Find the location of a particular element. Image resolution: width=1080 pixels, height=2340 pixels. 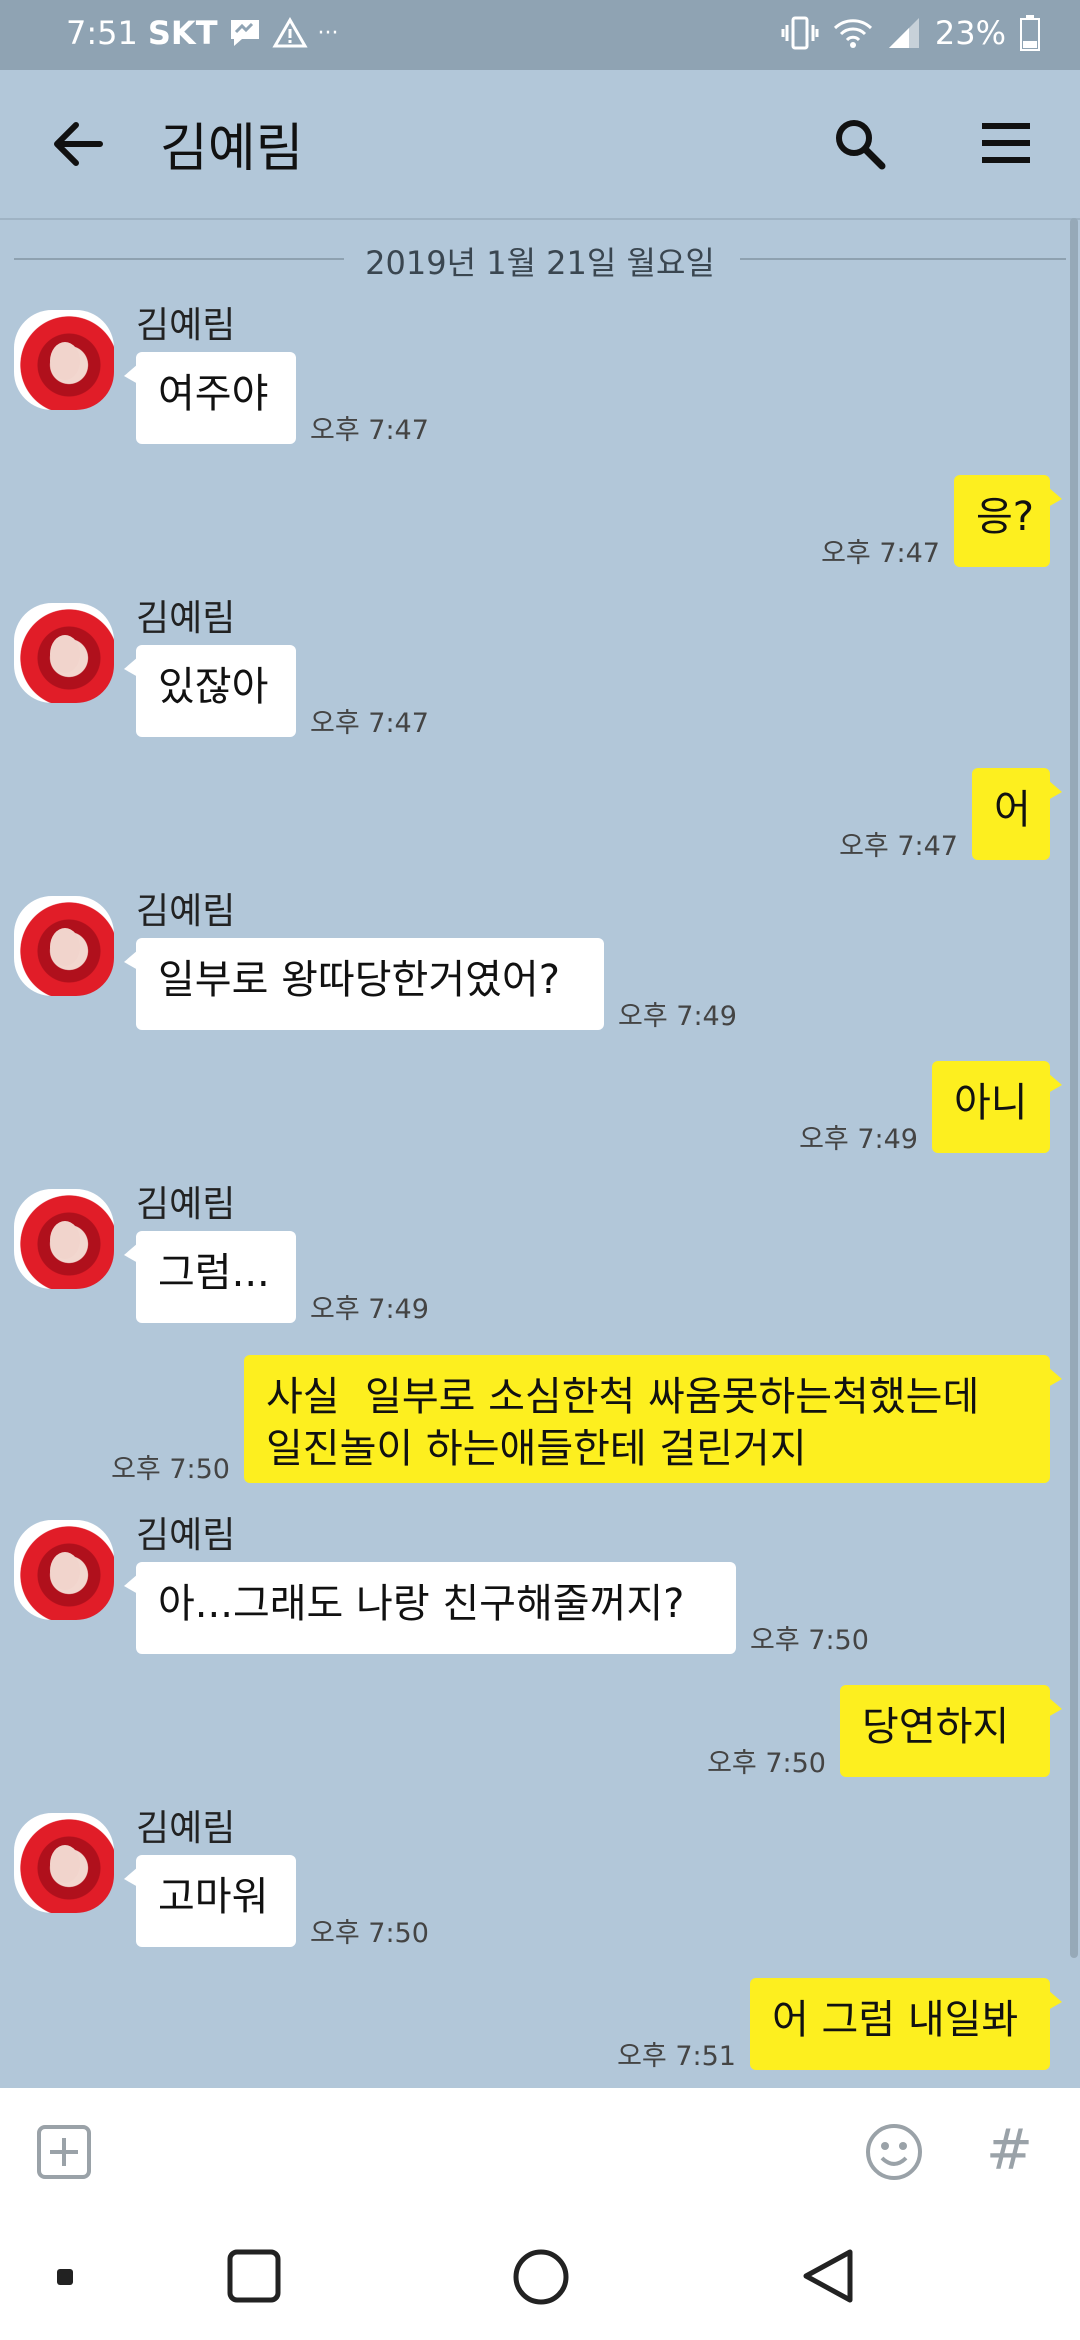

dot-icon is located at coordinates (65, 2277).